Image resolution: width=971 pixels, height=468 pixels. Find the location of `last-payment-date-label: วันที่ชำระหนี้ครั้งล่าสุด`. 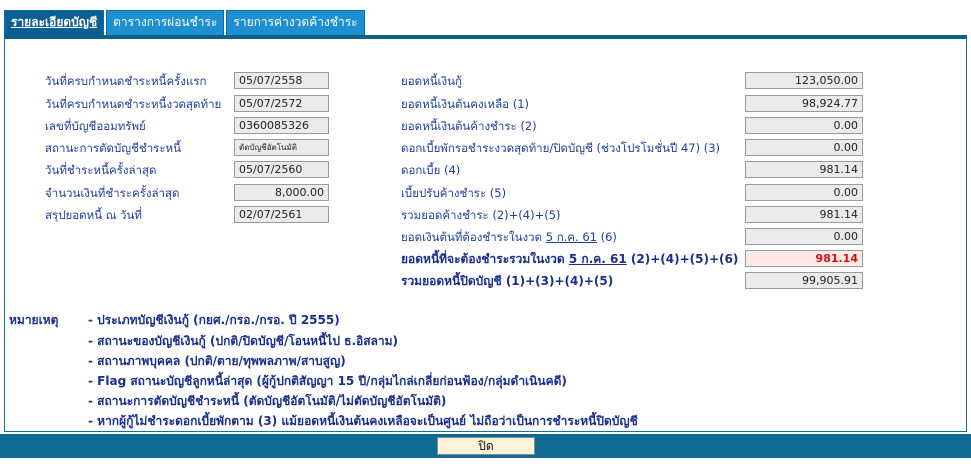

last-payment-date-label: วันที่ชำระหนี้ครั้งล่าสุด is located at coordinates (101, 170).